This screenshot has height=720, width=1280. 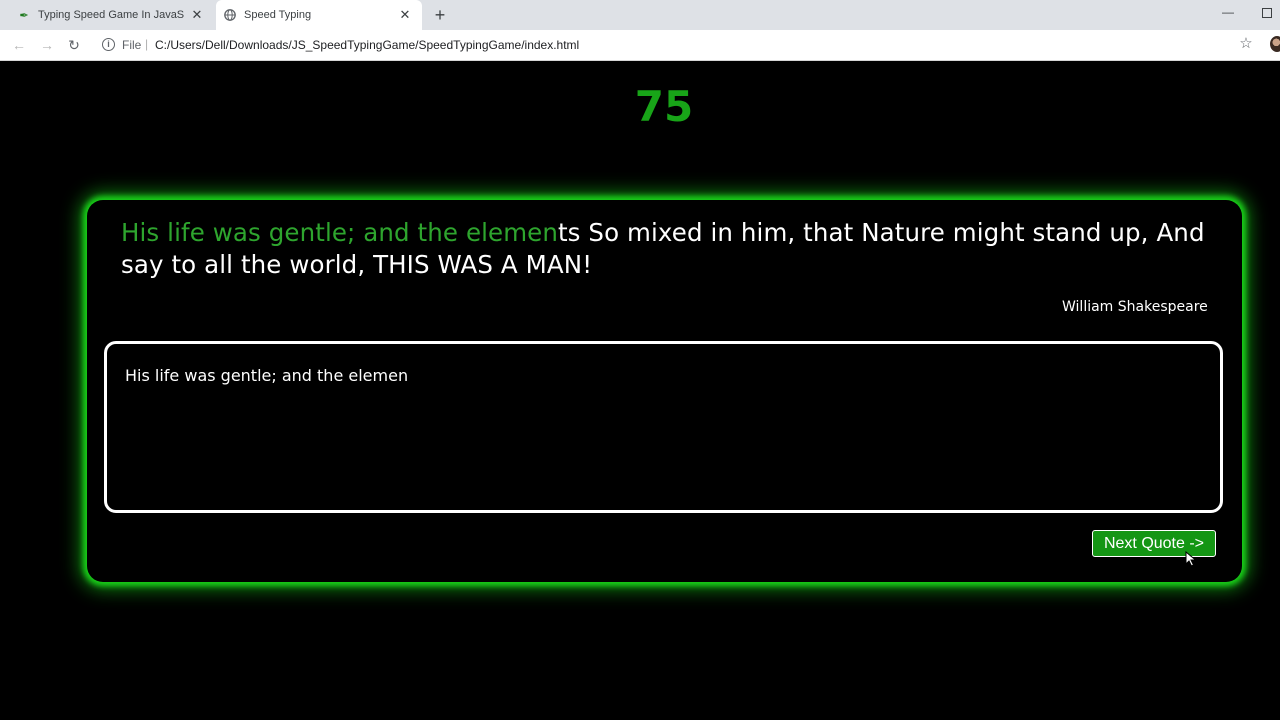 What do you see at coordinates (47, 45) in the screenshot?
I see `forward-arrow-icon: →` at bounding box center [47, 45].